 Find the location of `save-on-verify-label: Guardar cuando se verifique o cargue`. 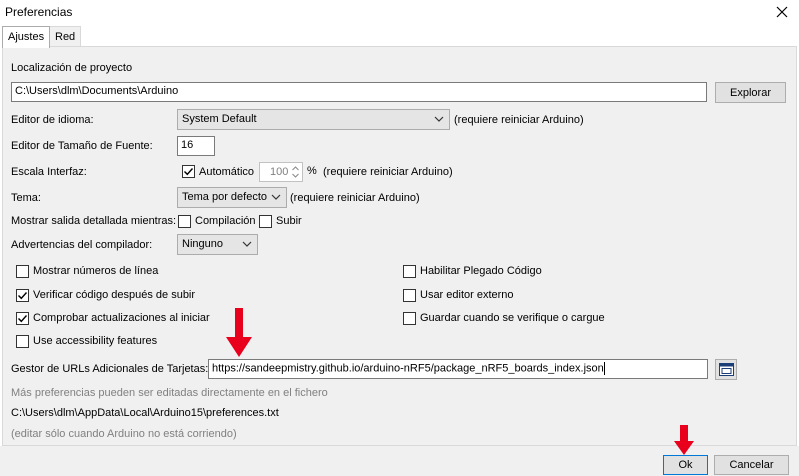

save-on-verify-label: Guardar cuando se verifique o cargue is located at coordinates (512, 318).